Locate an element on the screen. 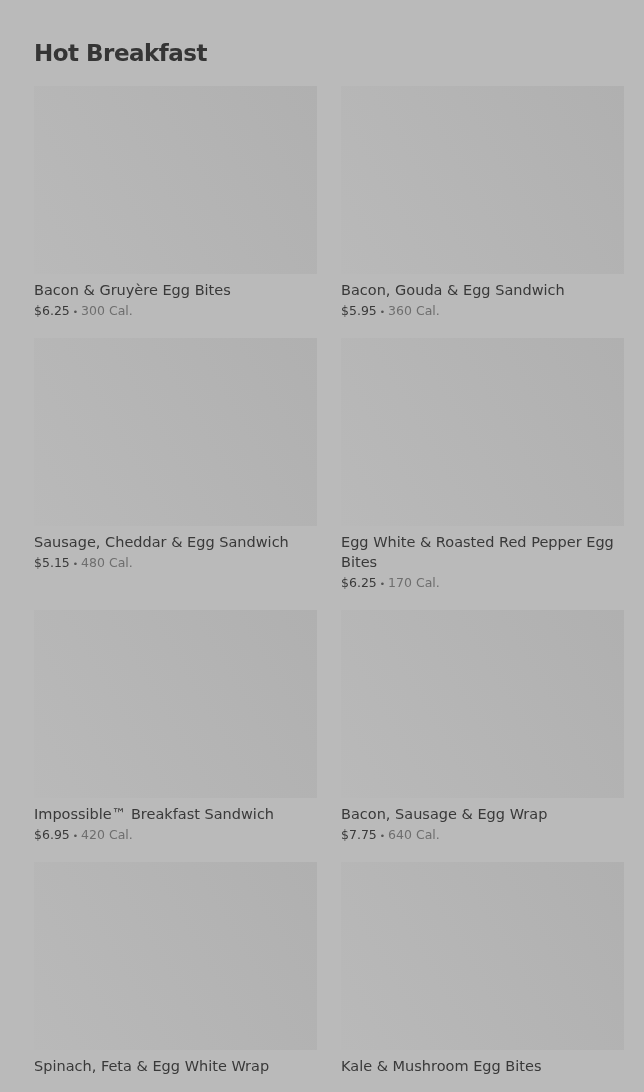 Image resolution: width=644 pixels, height=1092 pixels. item-price: $5.95 is located at coordinates (359, 310).